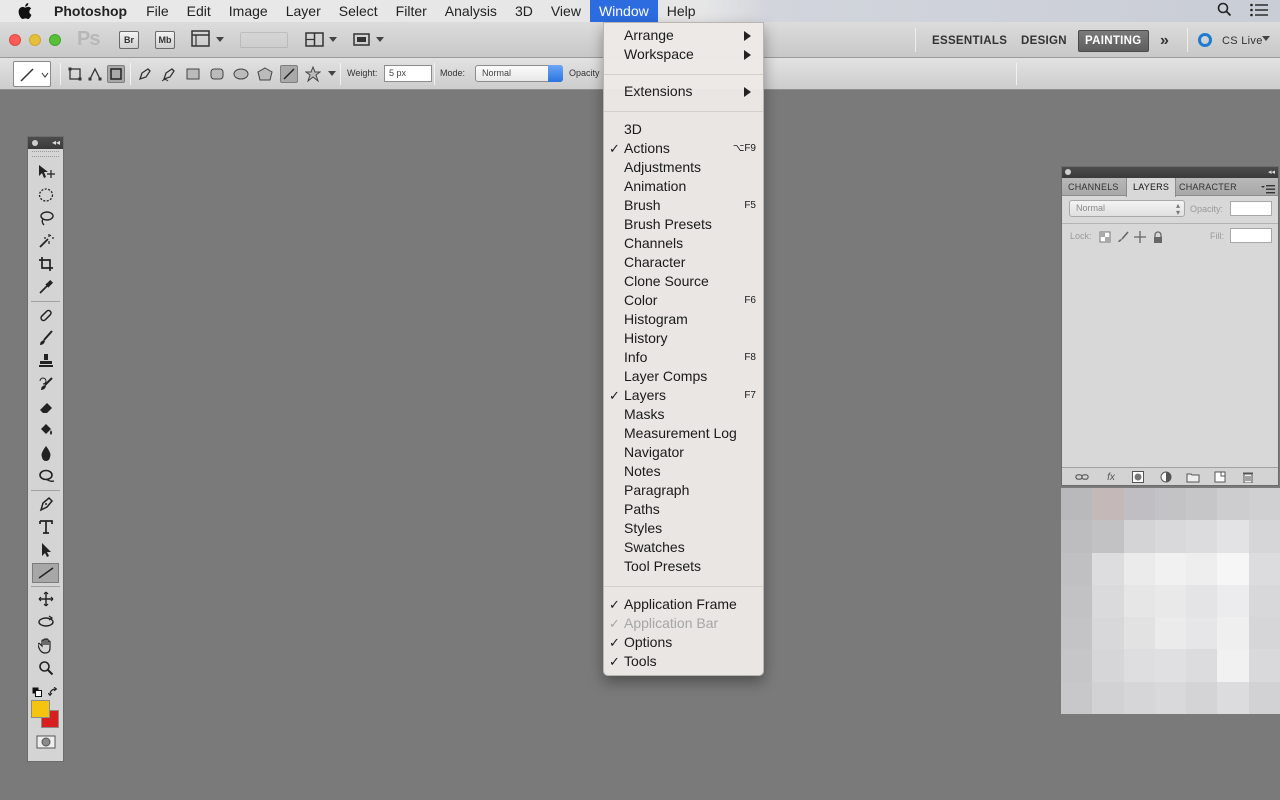  Describe the element at coordinates (1093, 187) in the screenshot. I see `tab-channels: CHANNELS` at that location.